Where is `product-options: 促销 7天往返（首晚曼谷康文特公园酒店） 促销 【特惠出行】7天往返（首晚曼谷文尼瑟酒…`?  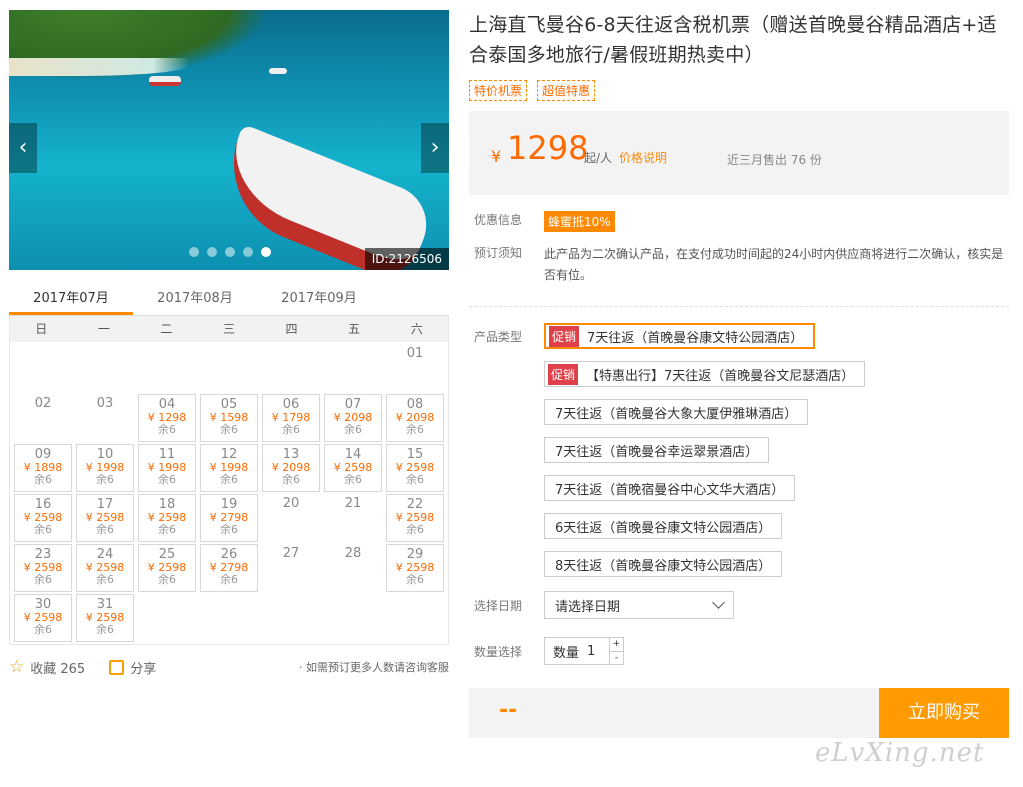
product-options: 促销 7天往返（首晚曼谷康文特公园酒店） 促销 【特惠出行】7天往返（首晚曼谷文尼瑟酒… is located at coordinates (705, 450).